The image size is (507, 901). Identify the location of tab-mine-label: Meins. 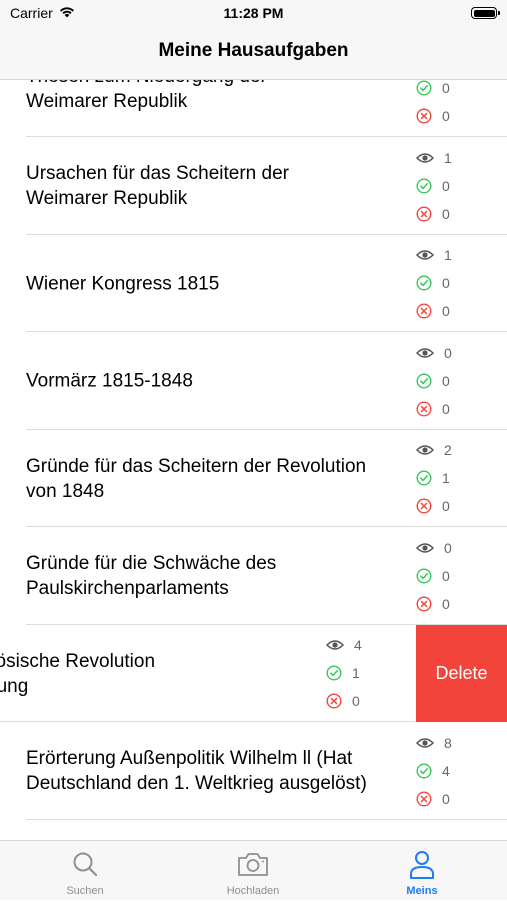
(422, 891).